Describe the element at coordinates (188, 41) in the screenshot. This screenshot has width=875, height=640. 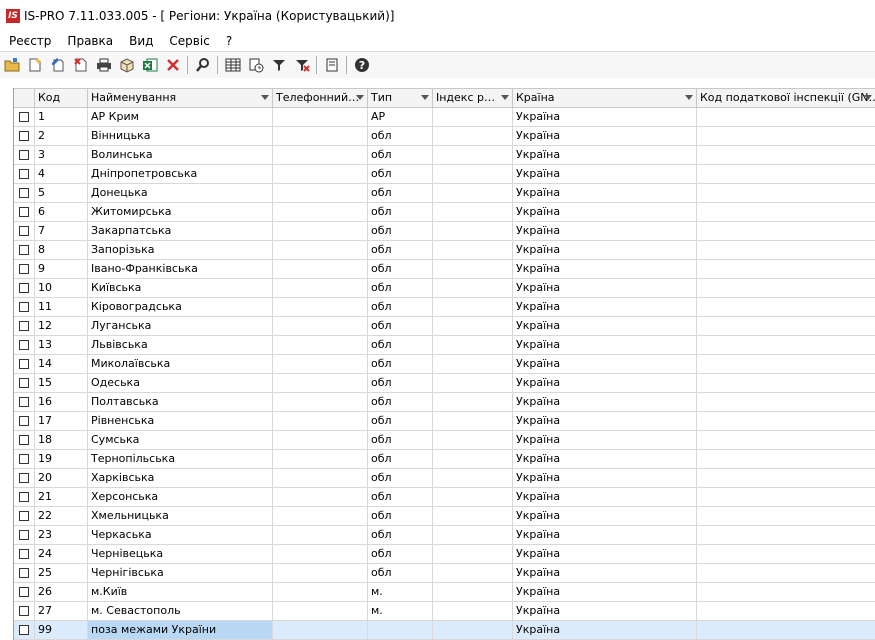
I see `menu-service: Сервіс` at that location.